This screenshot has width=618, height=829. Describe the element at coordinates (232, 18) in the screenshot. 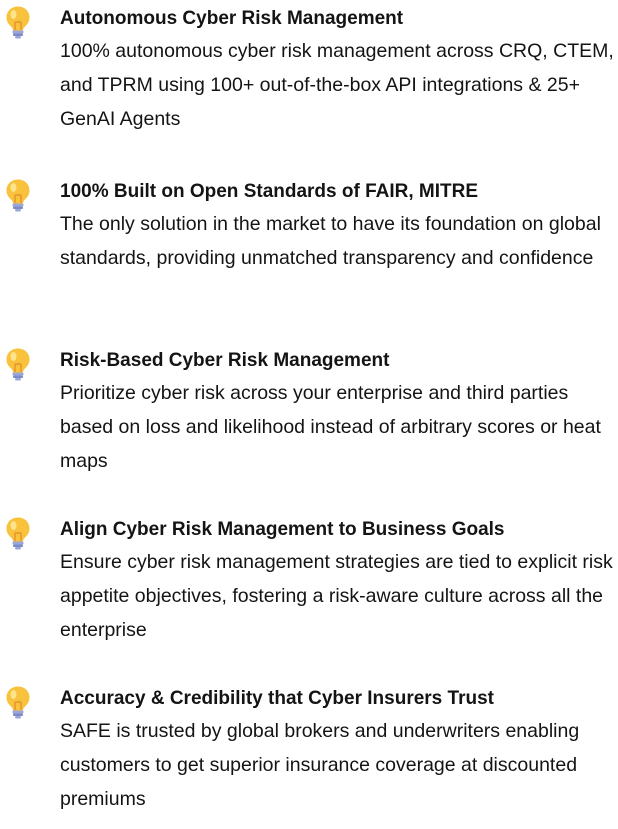

I see `feature-title: Autonomous Cyber Risk Management` at that location.